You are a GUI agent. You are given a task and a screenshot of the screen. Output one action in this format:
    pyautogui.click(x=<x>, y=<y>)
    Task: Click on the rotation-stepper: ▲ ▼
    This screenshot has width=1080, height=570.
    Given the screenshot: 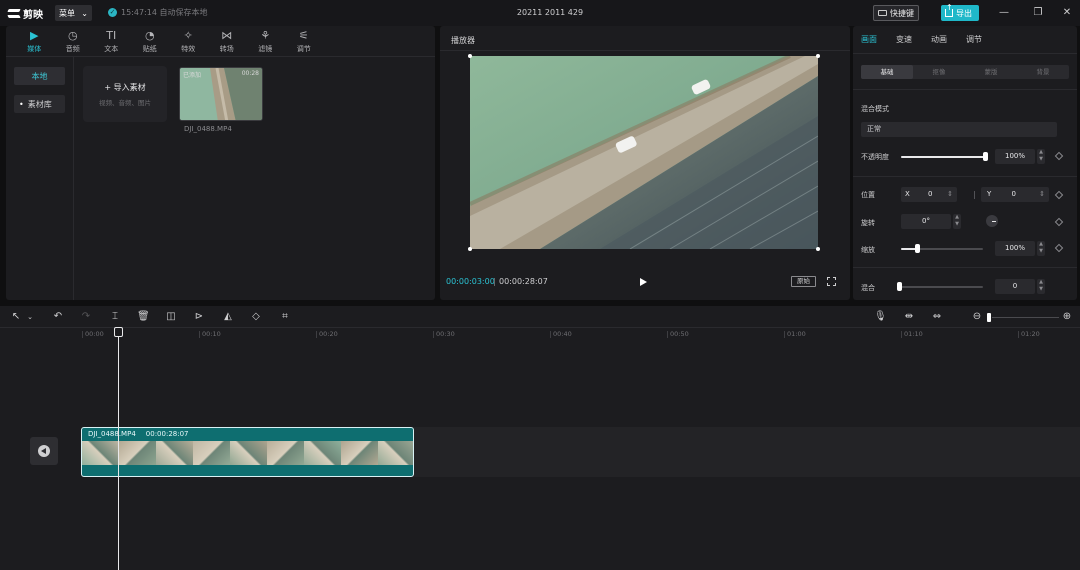 What is the action you would take?
    pyautogui.click(x=957, y=221)
    